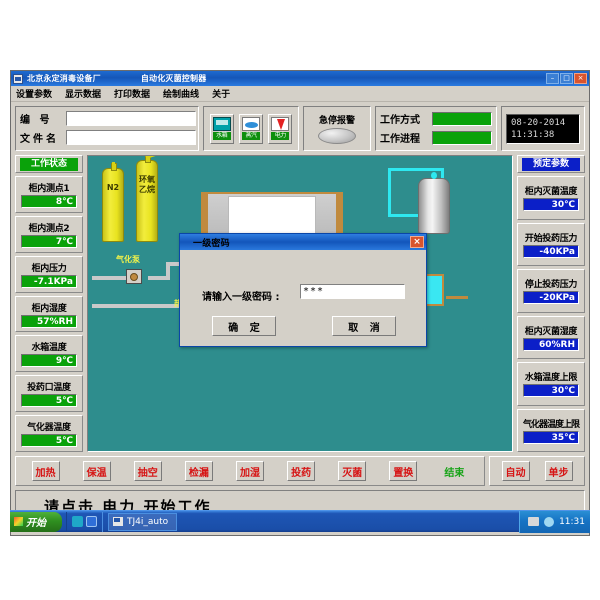 The width and height of the screenshot is (600, 600). I want to click on button-dose: 投药, so click(301, 471).